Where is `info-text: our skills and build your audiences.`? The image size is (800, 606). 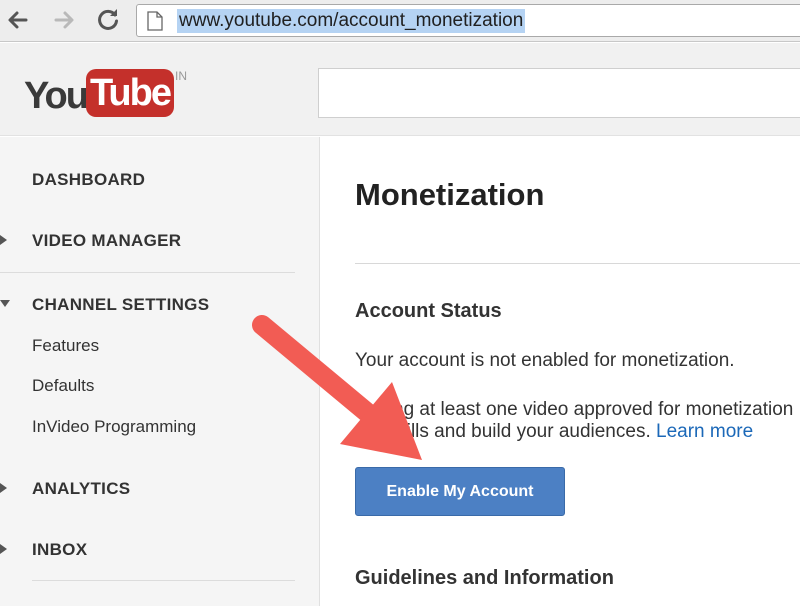 info-text: our skills and build your audiences. is located at coordinates (503, 431).